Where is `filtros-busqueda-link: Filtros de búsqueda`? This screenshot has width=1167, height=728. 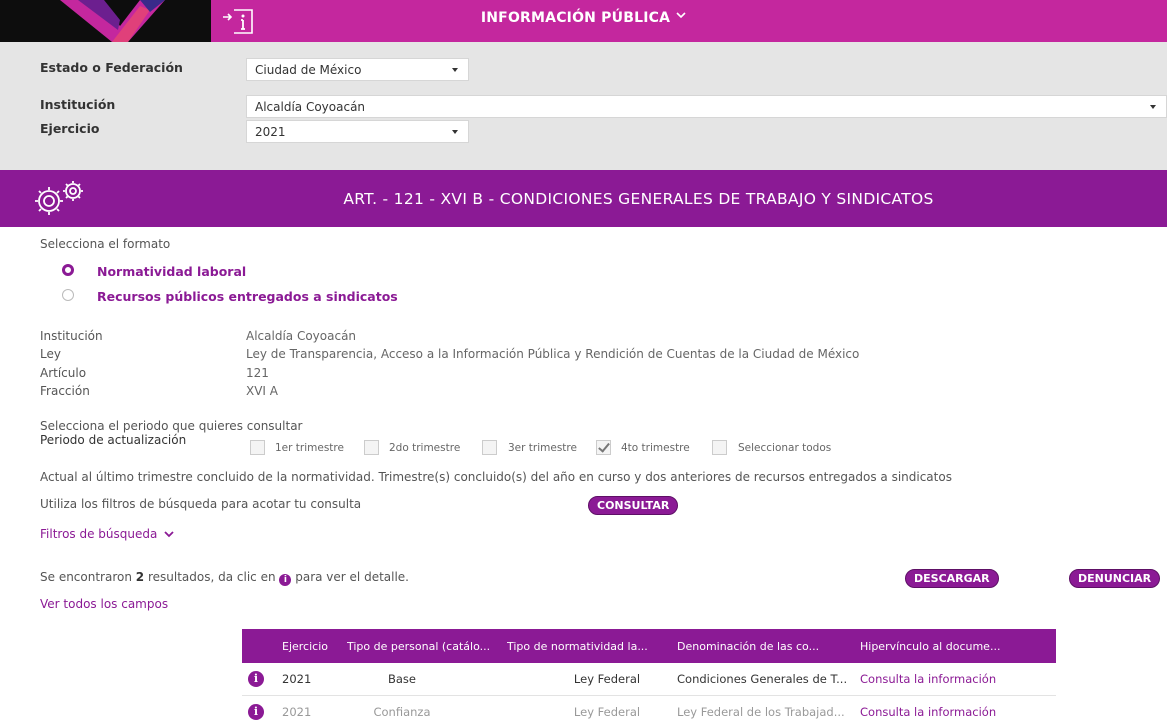 filtros-busqueda-link: Filtros de búsqueda is located at coordinates (107, 534).